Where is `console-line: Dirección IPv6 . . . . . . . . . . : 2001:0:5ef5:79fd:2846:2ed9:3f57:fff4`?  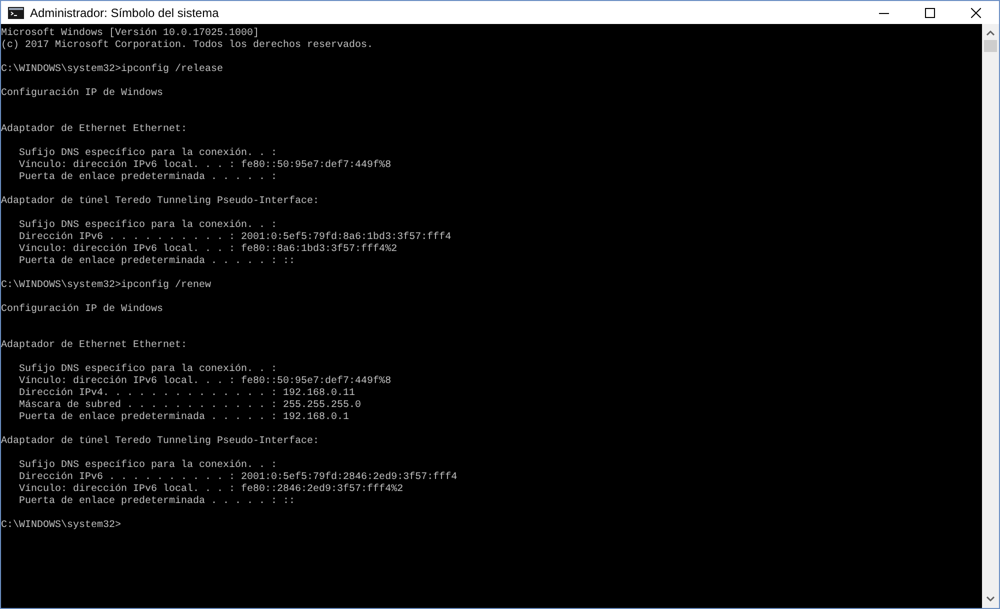 console-line: Dirección IPv6 . . . . . . . . . . : 2001:0:5ef5:79fd:2846:2ed9:3f57:fff4 is located at coordinates (238, 478).